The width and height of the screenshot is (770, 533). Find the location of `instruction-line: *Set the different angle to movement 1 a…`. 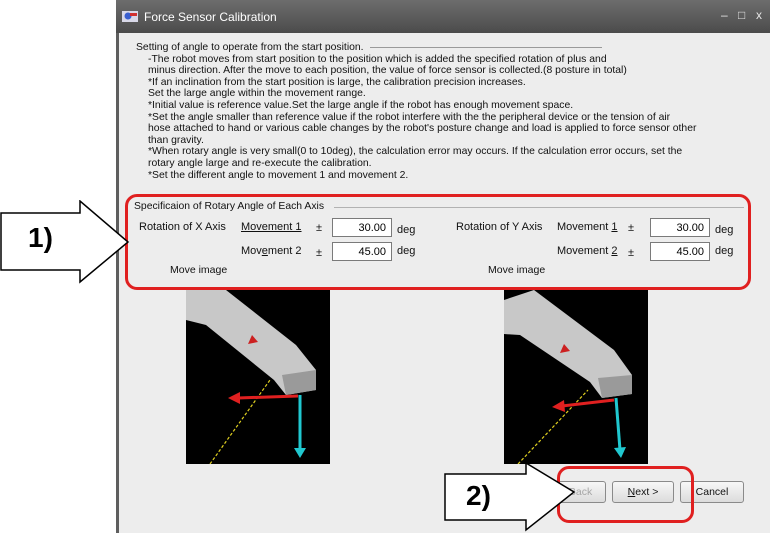

instruction-line: *Set the different angle to movement 1 a… is located at coordinates (278, 175).